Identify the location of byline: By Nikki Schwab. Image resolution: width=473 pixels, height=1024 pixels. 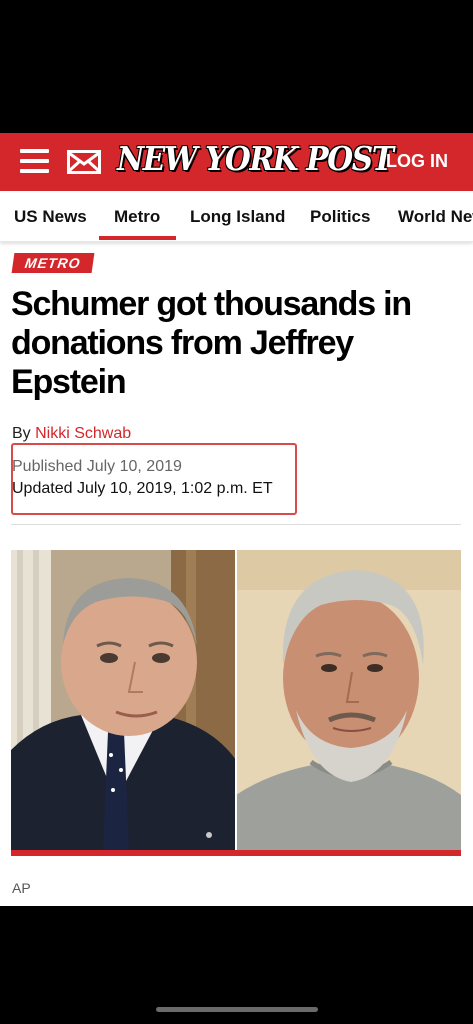
(71, 434).